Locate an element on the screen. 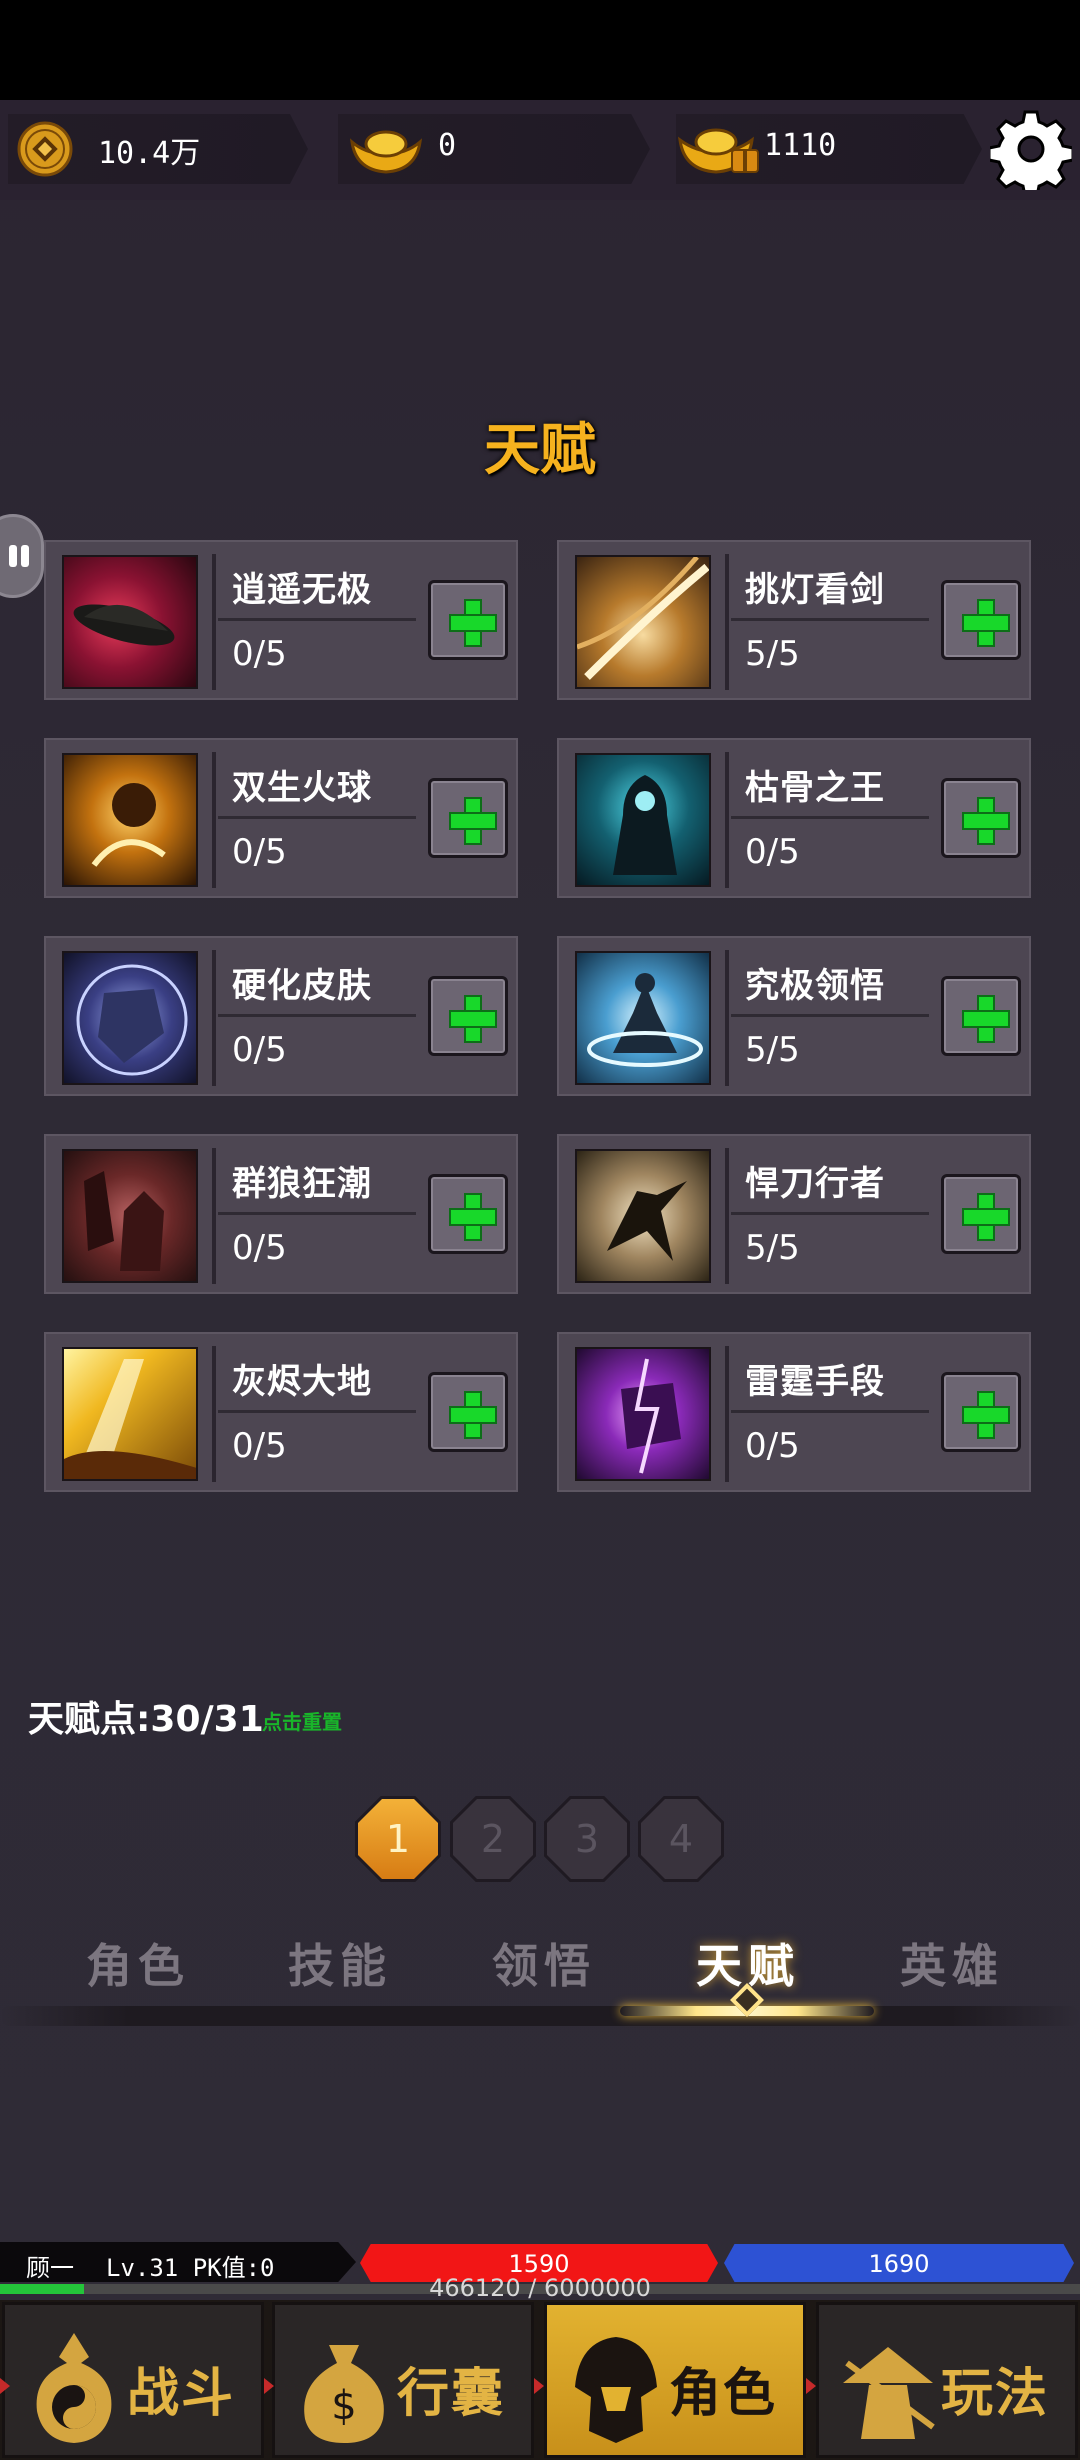 This screenshot has height=2460, width=1080. talent-card: 枯骨之王 0/5 is located at coordinates (794, 818).